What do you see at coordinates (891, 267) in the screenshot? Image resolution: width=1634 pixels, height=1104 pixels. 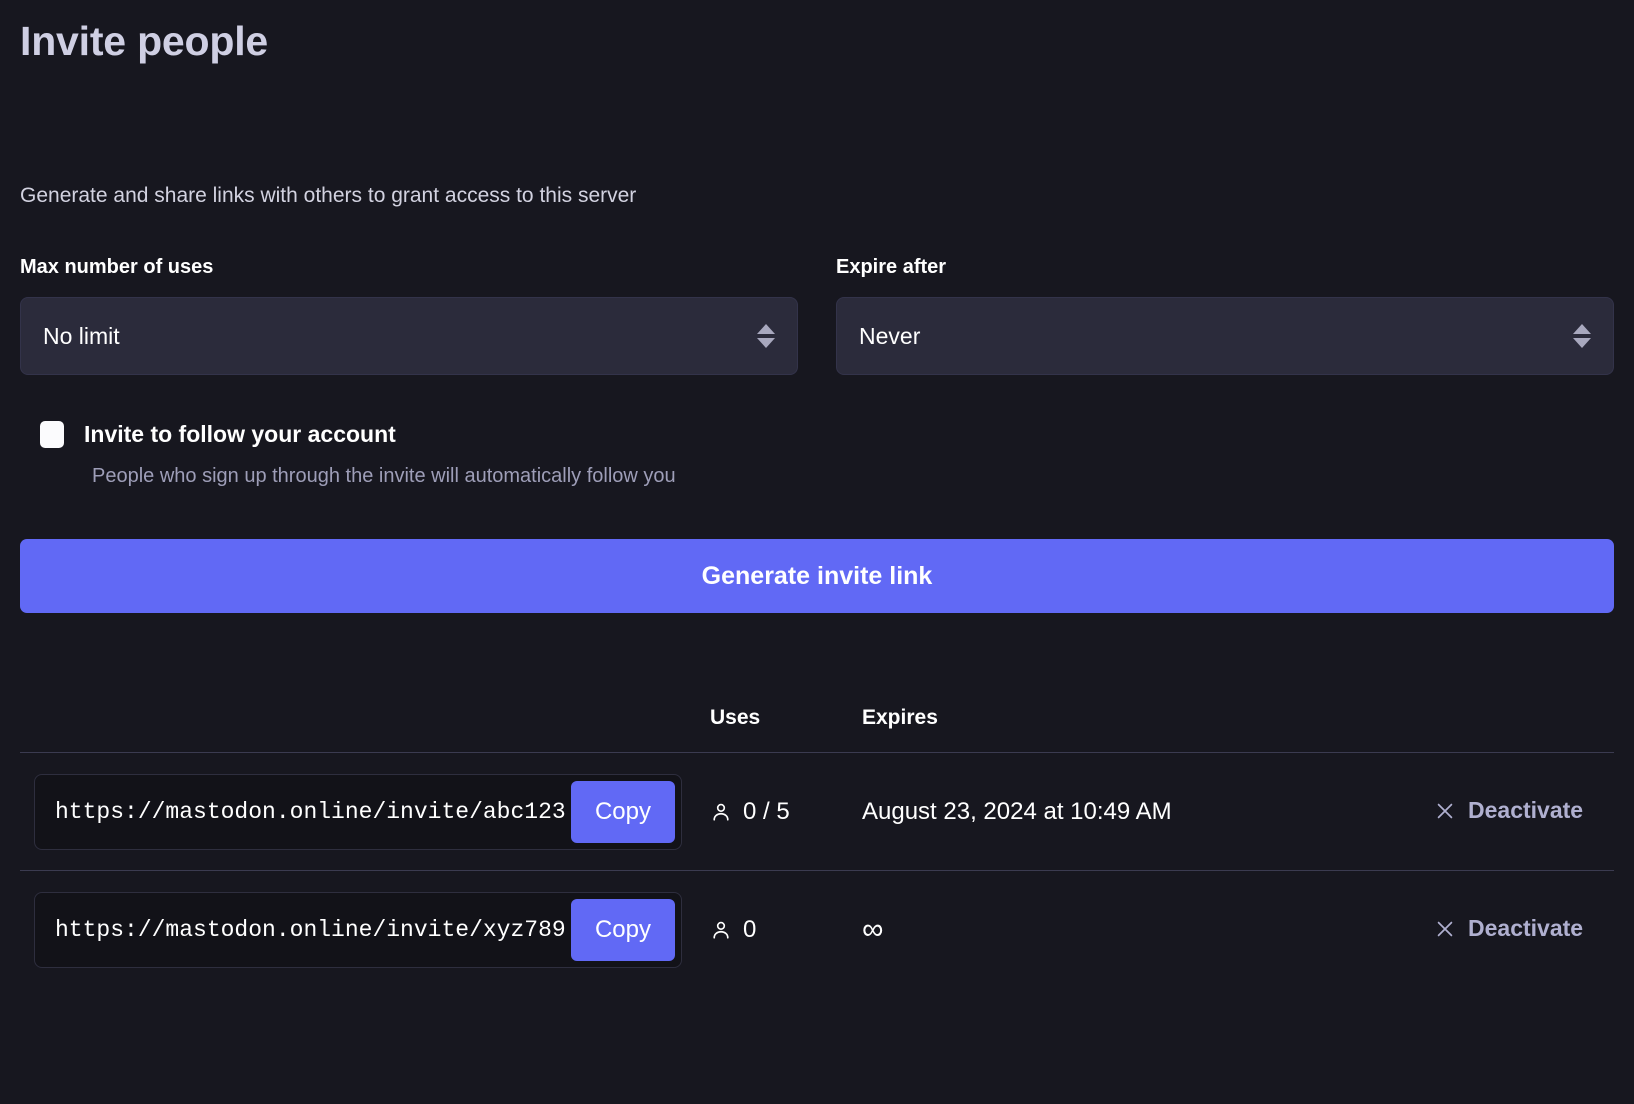 I see `expire-after-label: Expire after` at bounding box center [891, 267].